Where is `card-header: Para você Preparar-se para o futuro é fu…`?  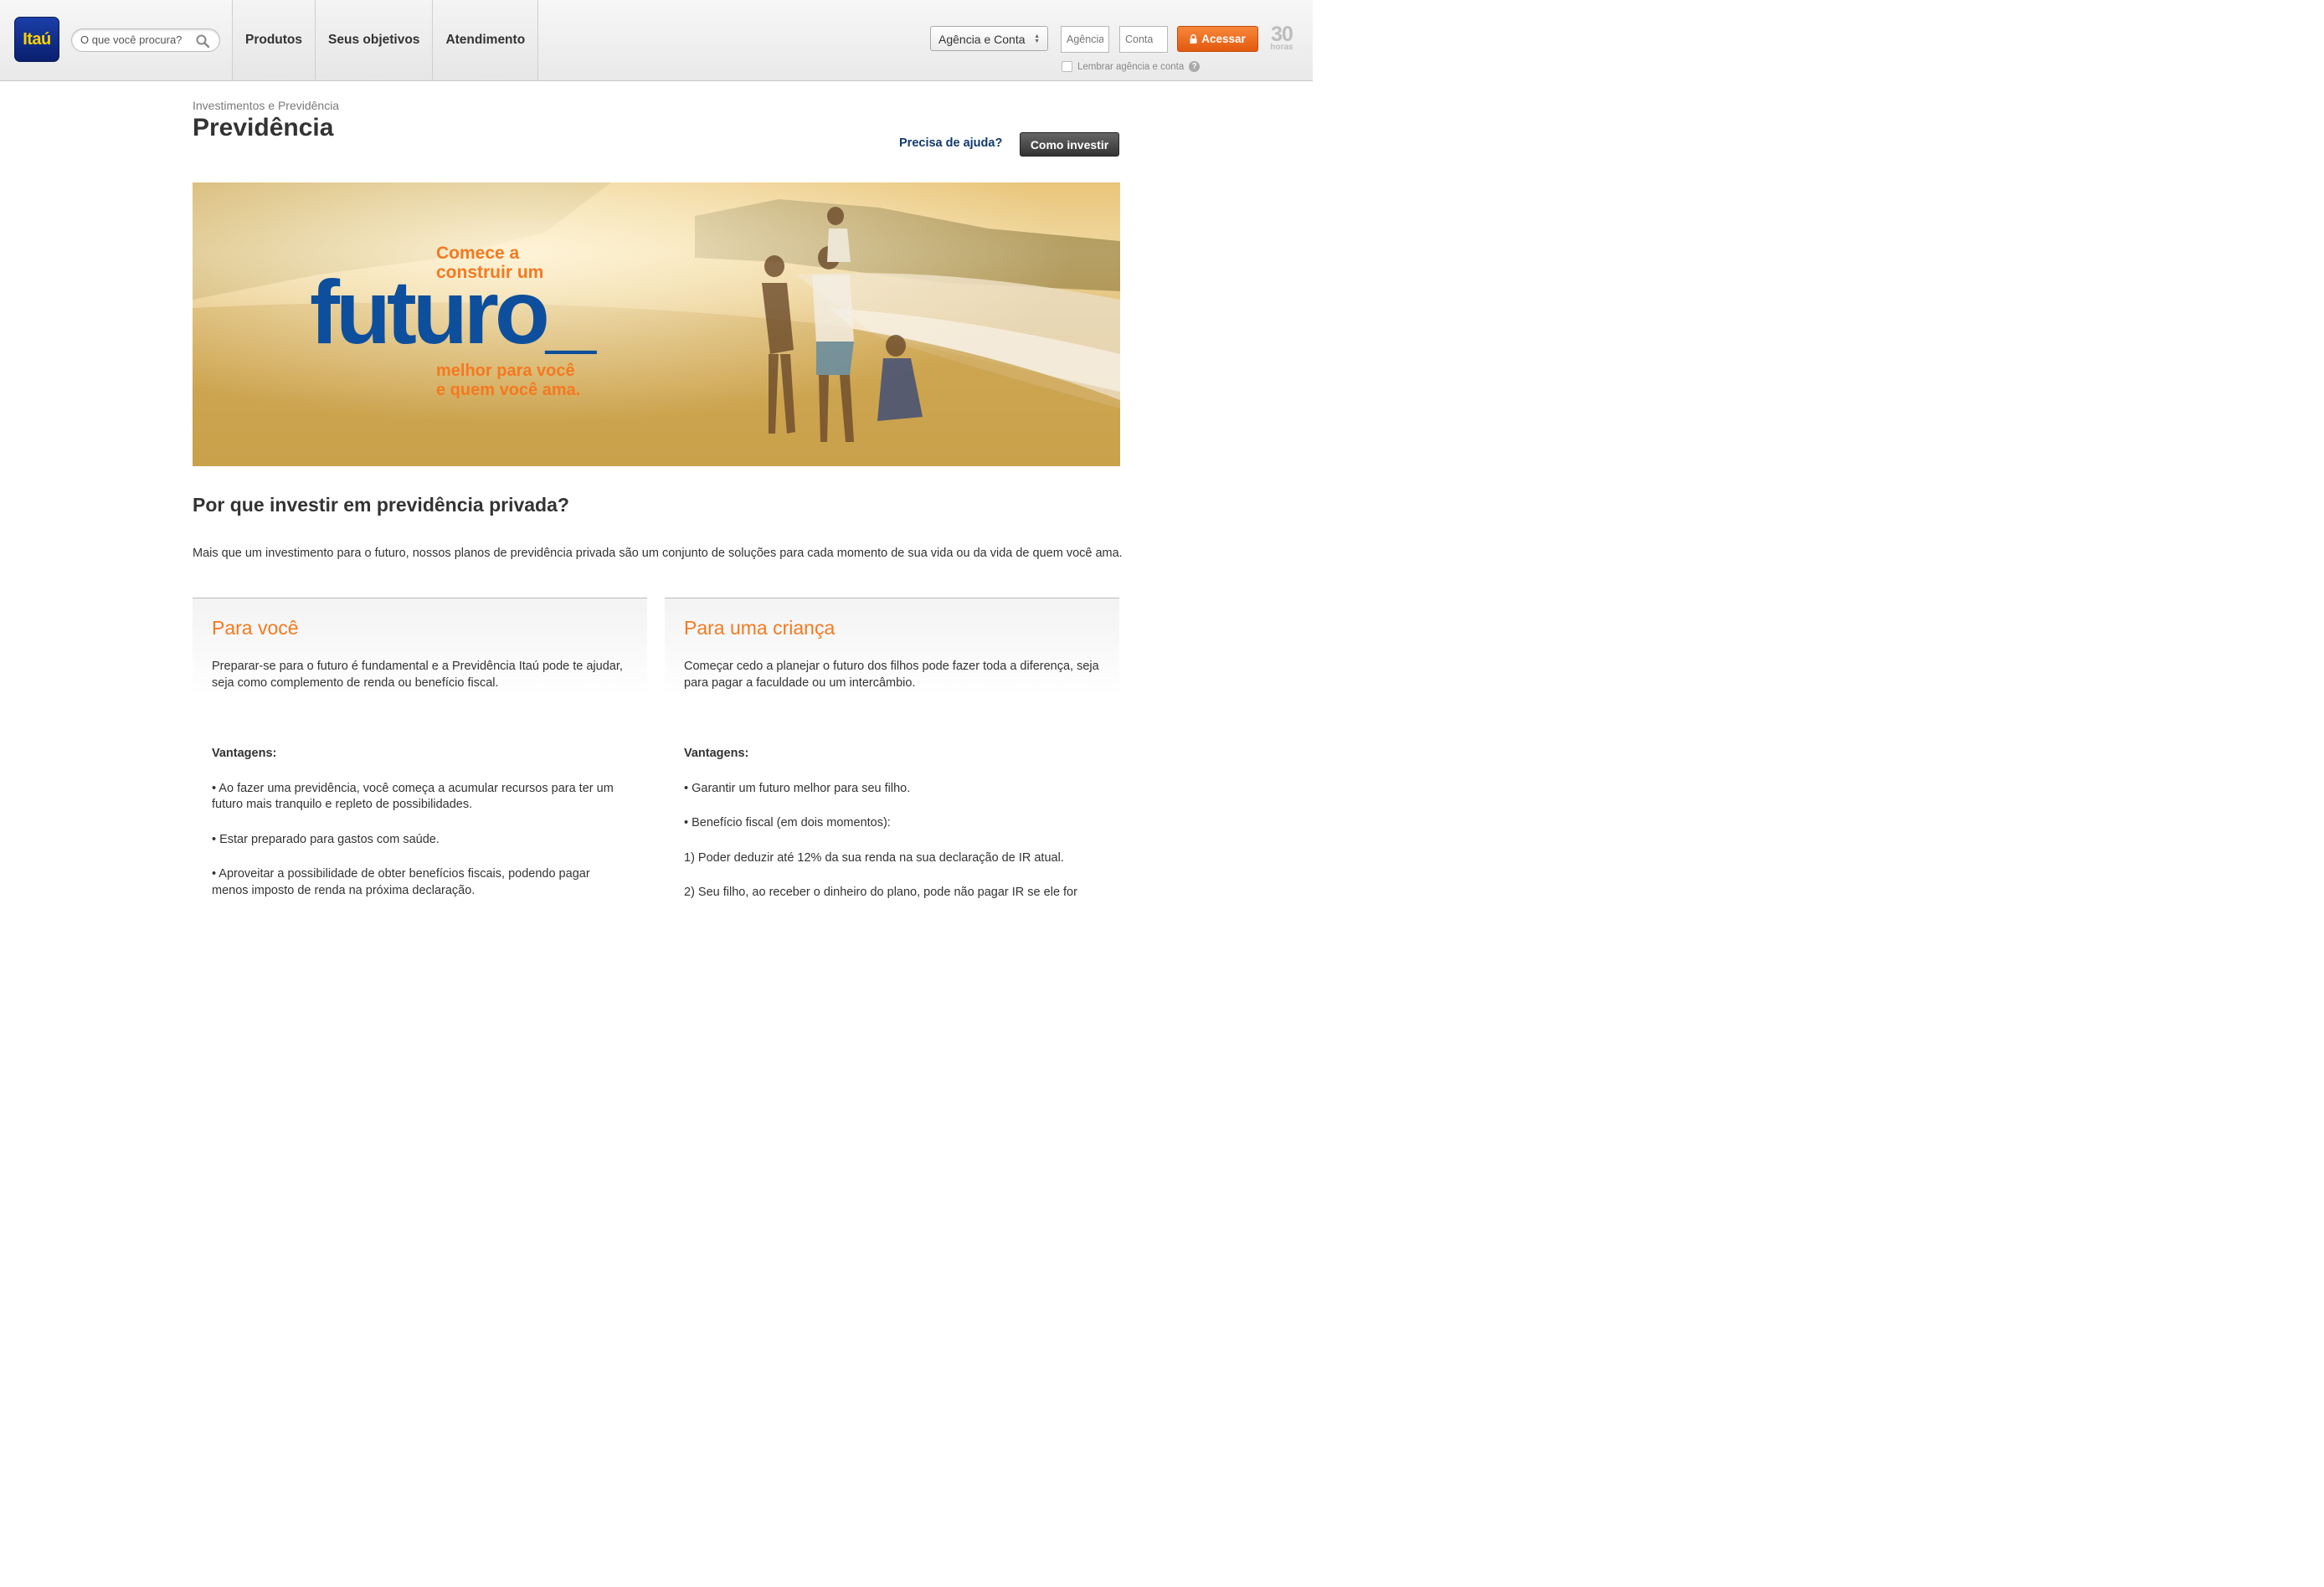 card-header: Para você Preparar-se para o futuro é fu… is located at coordinates (420, 647).